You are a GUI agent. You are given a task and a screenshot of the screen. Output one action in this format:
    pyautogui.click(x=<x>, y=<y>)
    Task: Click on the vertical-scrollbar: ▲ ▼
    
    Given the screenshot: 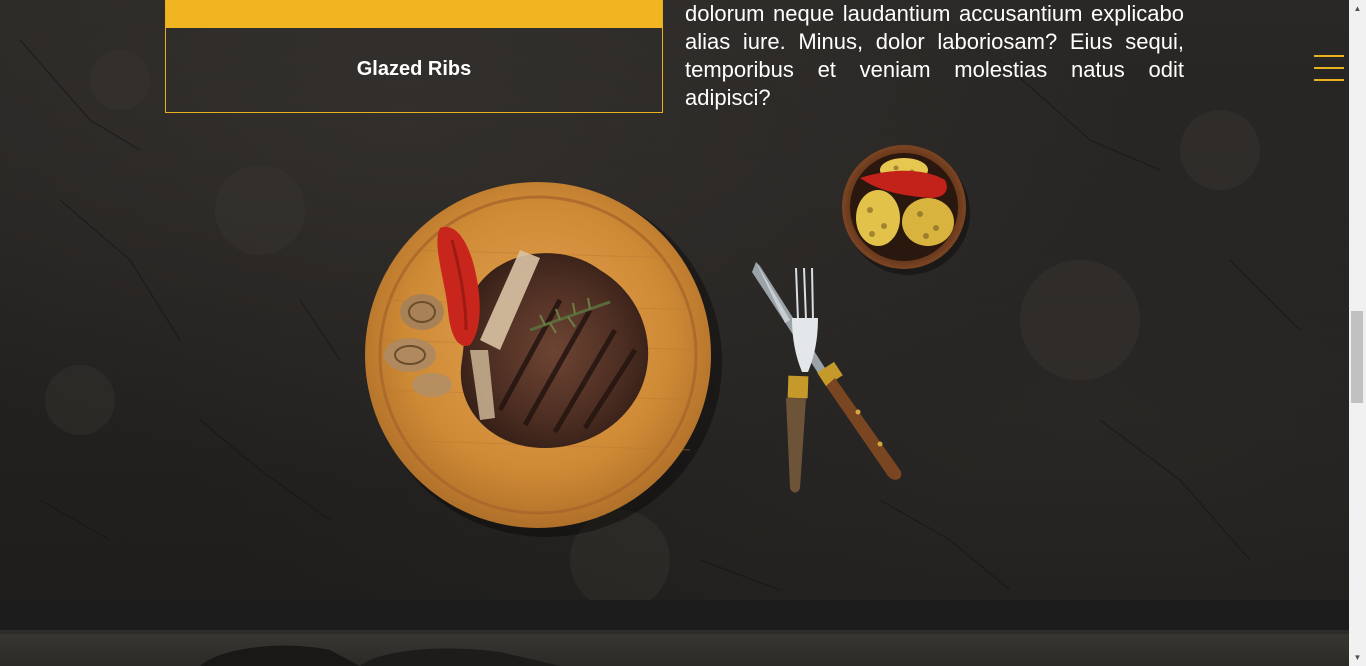 What is the action you would take?
    pyautogui.click(x=1357, y=333)
    